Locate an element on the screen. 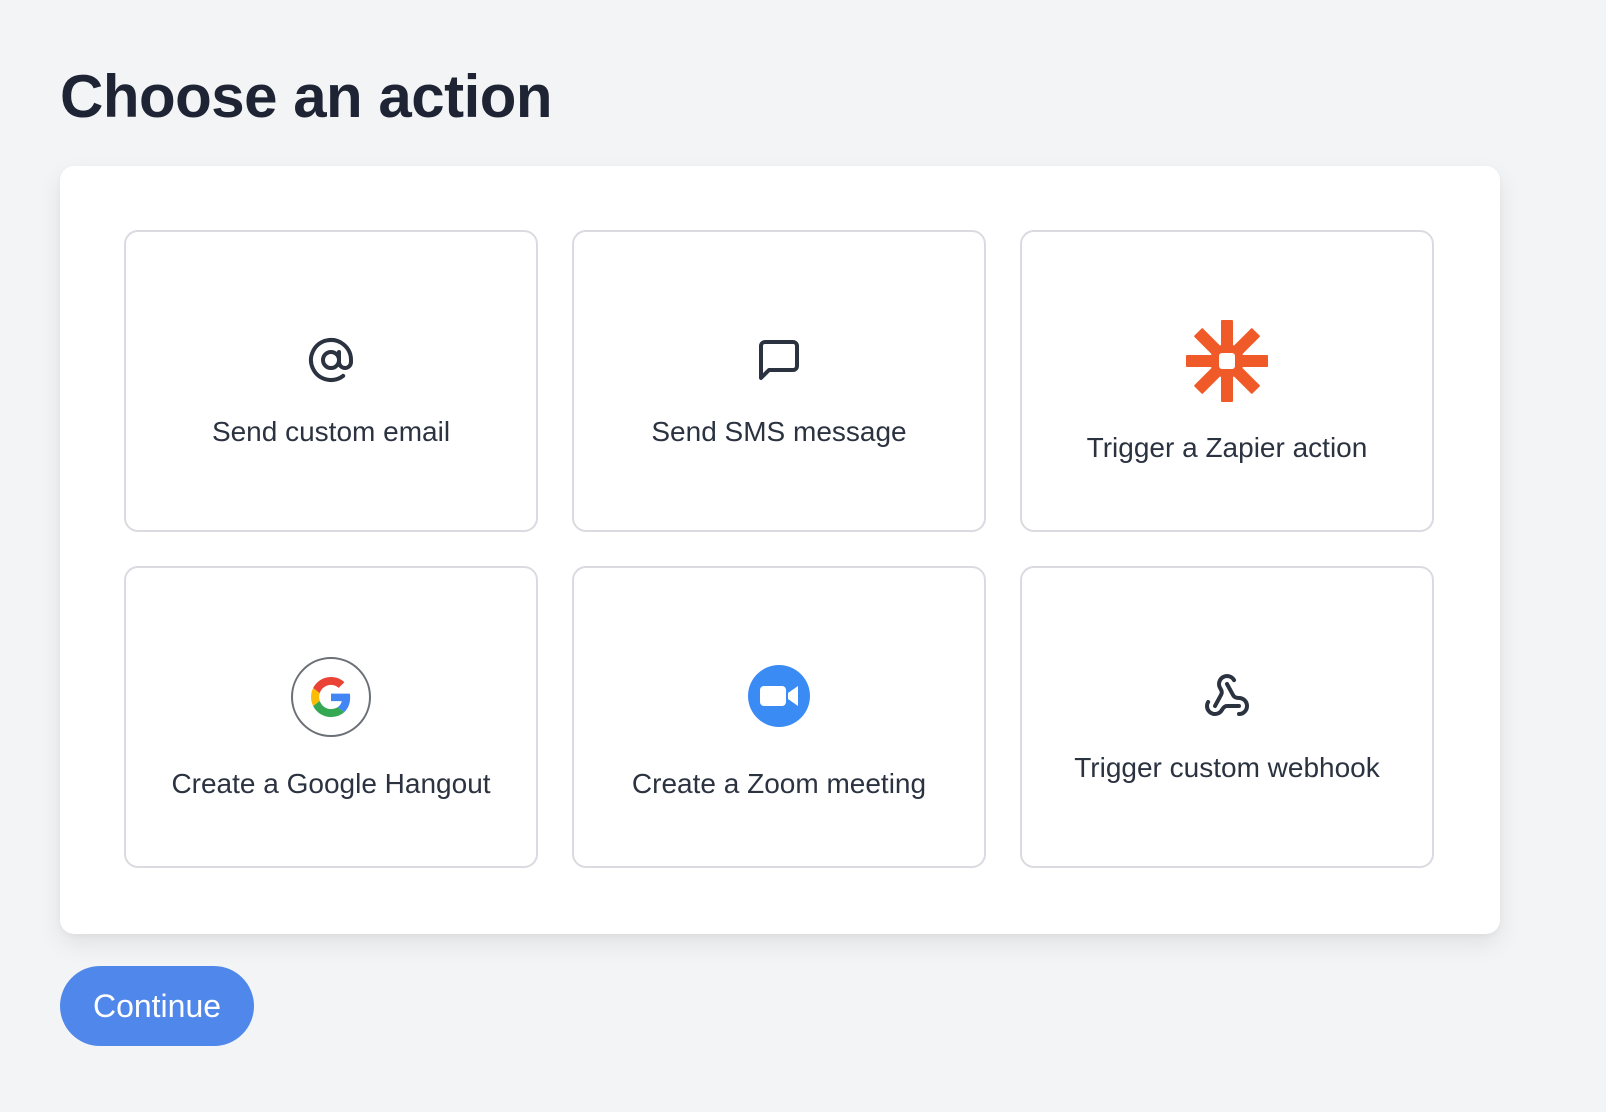 Image resolution: width=1606 pixels, height=1112 pixels. google-logo-icon is located at coordinates (331, 697).